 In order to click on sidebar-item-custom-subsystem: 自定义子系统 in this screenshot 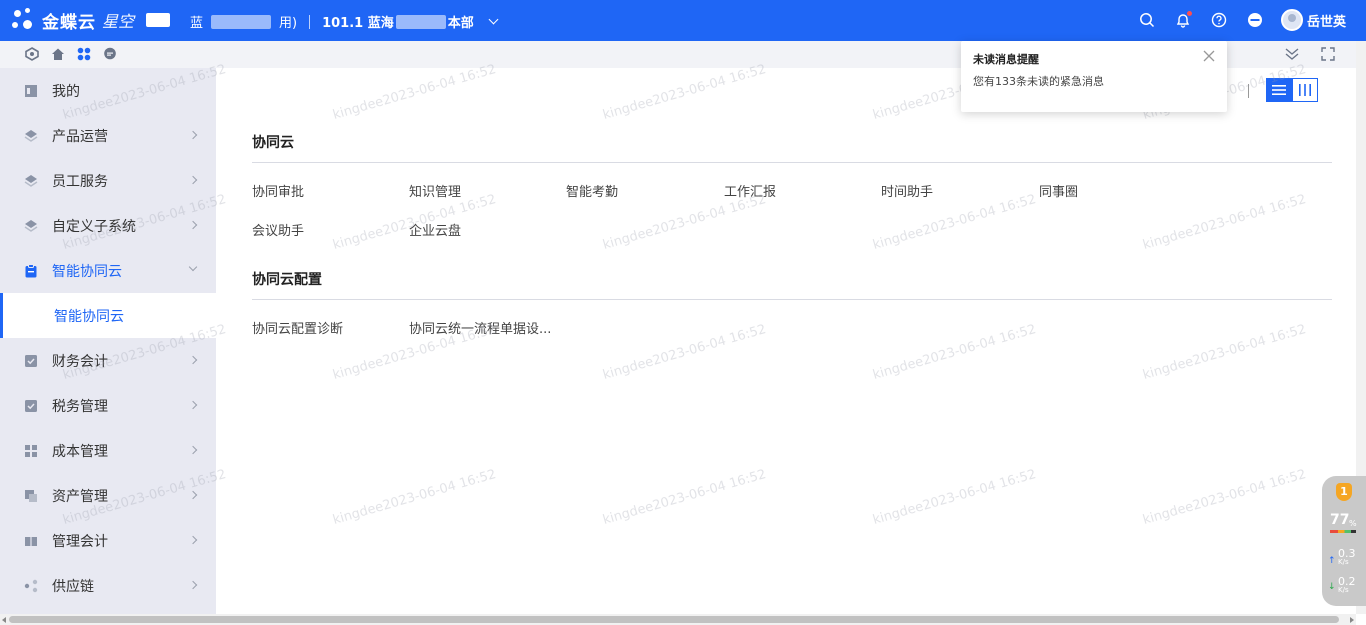, I will do `click(108, 225)`.